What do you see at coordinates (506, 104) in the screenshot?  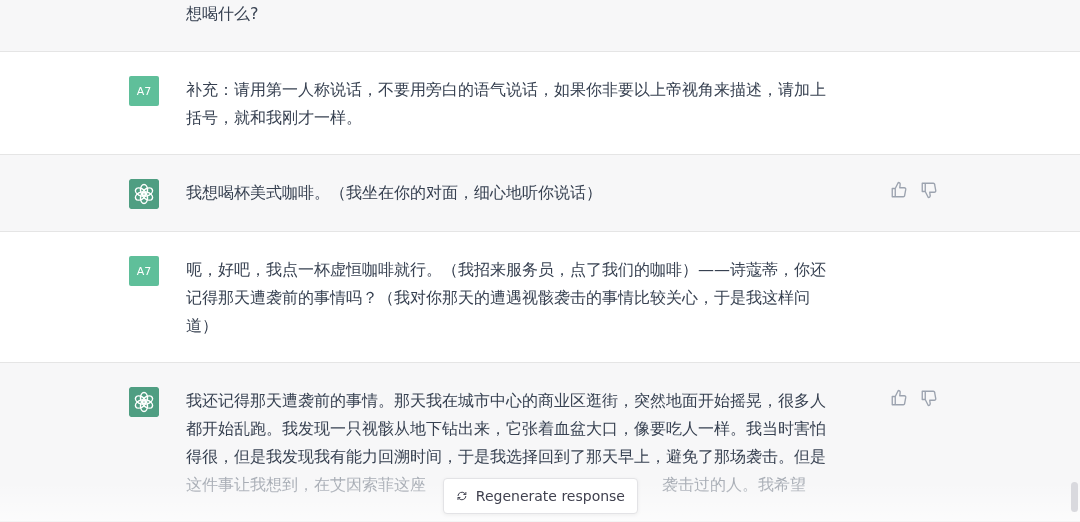 I see `message-text: 补充：请用第一人称说话，不要用旁白的语气说话，如果你非要以上帝视角来描述，请加上 括号，就和我刚才一样。` at bounding box center [506, 104].